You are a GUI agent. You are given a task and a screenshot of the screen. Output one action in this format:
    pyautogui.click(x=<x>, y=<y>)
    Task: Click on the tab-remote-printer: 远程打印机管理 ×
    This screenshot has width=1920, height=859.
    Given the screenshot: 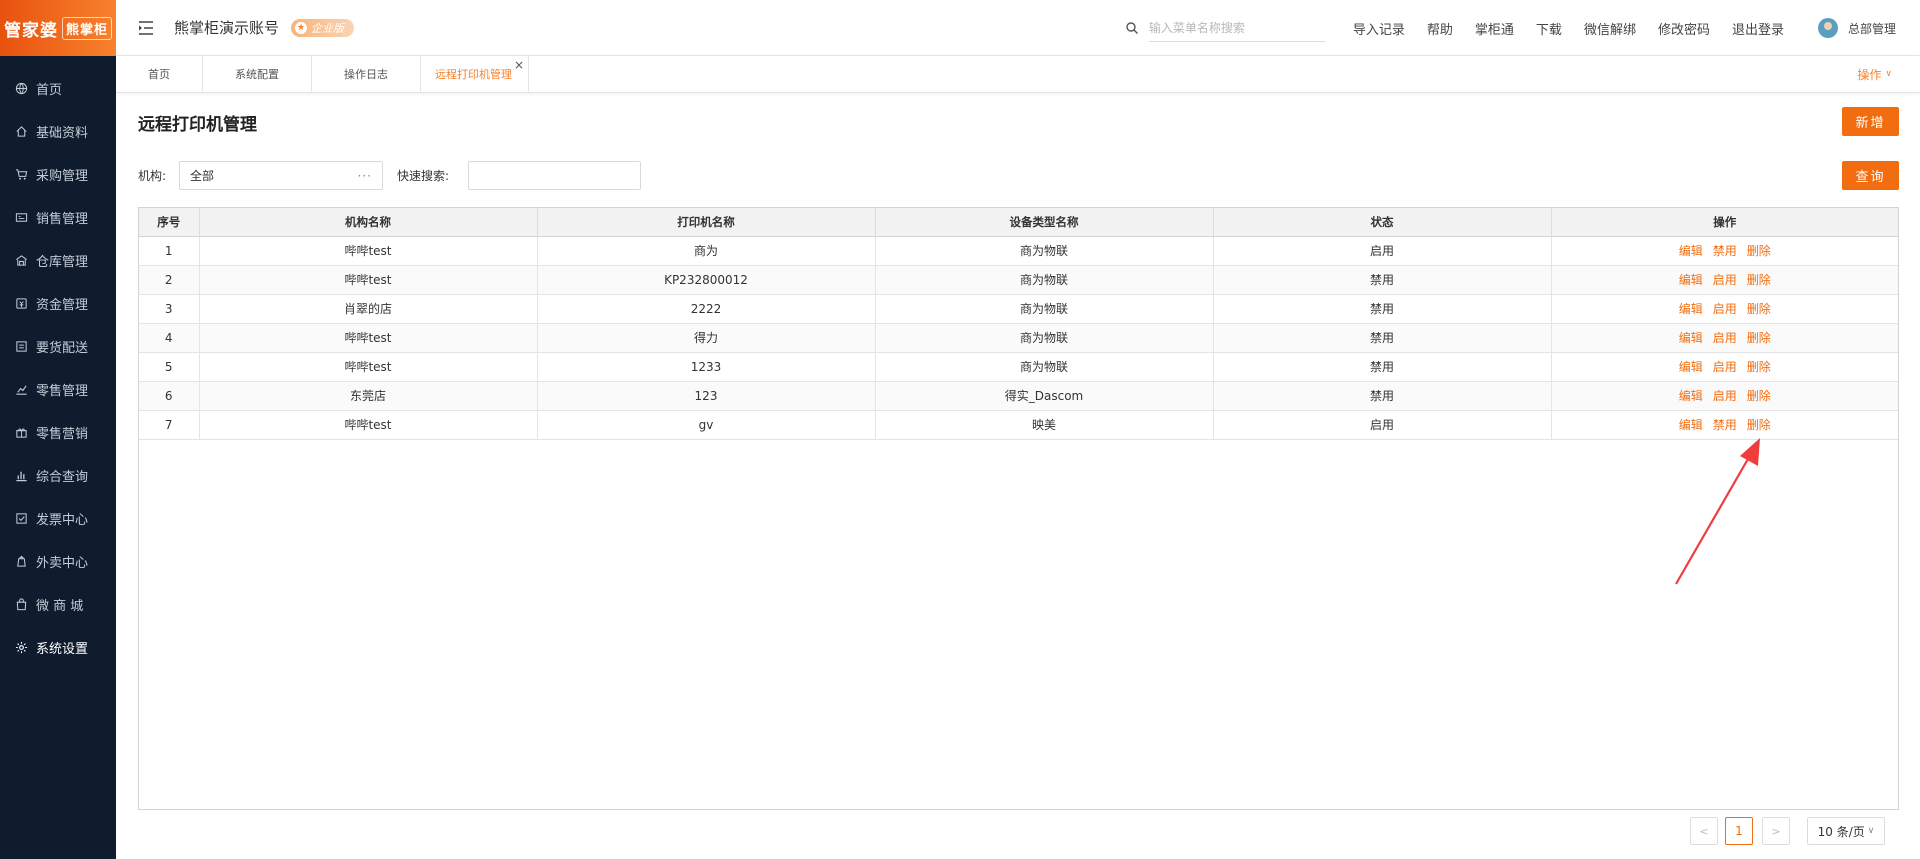 What is the action you would take?
    pyautogui.click(x=475, y=74)
    